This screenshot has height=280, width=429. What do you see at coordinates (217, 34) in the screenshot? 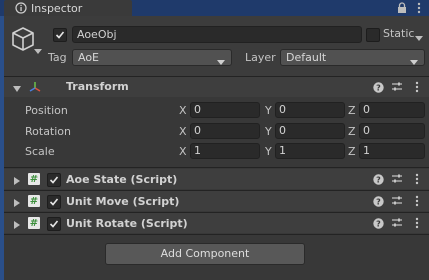
I see `object-name-input: AoeObj` at bounding box center [217, 34].